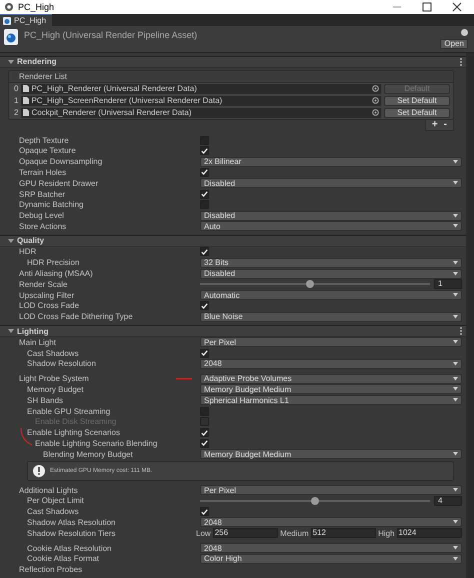 The height and width of the screenshot is (578, 474). I want to click on property-label: Terrain Holes, so click(42, 172).